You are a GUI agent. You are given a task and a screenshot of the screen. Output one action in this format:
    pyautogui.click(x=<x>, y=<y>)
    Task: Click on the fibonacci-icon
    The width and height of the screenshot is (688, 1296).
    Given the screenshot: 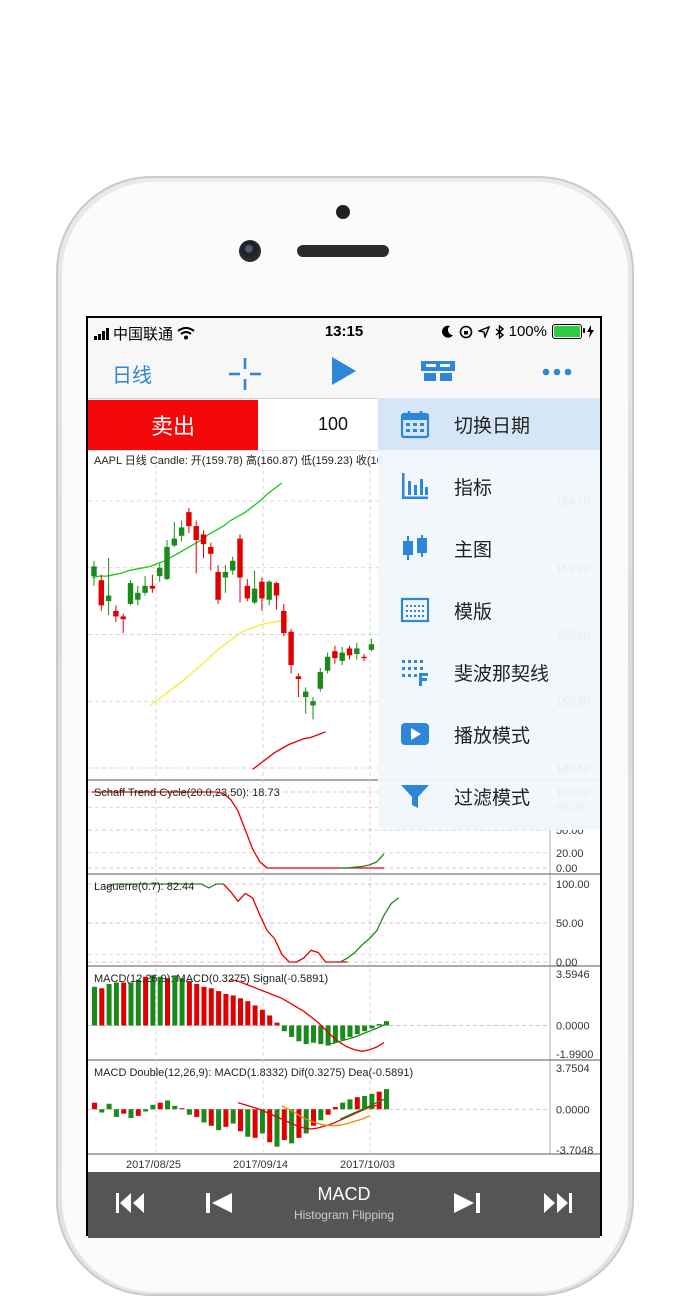 What is the action you would take?
    pyautogui.click(x=415, y=673)
    